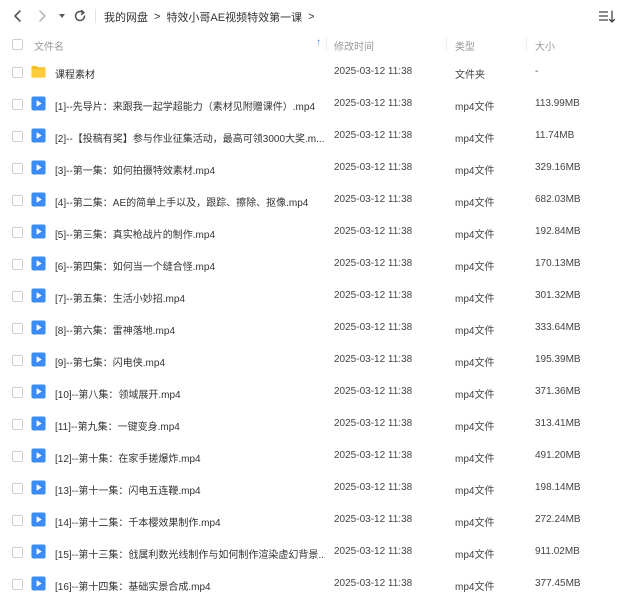  I want to click on file-size: 329.16MB, so click(558, 167).